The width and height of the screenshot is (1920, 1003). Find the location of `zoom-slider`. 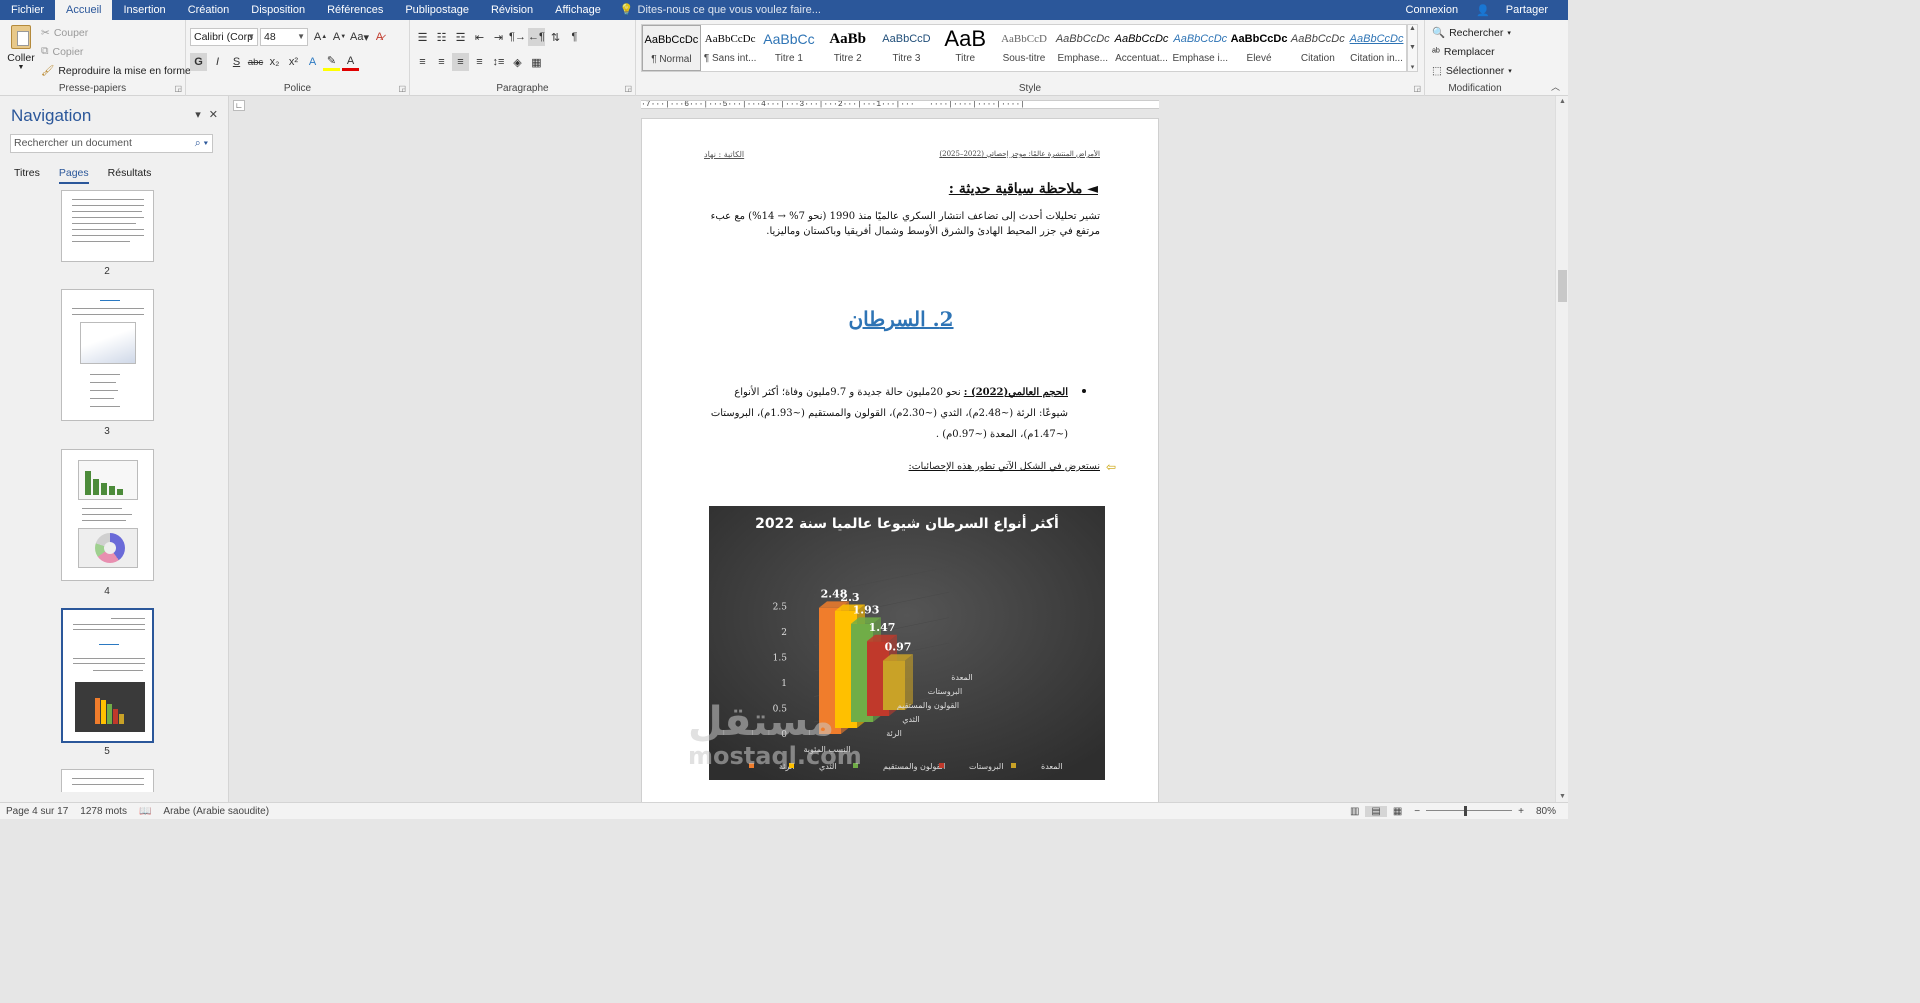

zoom-slider is located at coordinates (1469, 811).